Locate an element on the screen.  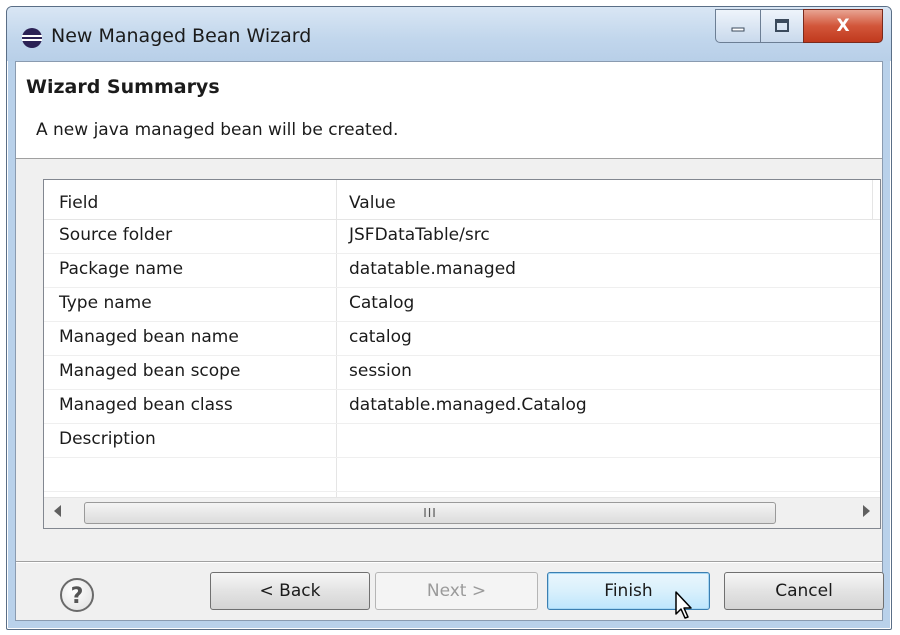
value-cell: session is located at coordinates (380, 371).